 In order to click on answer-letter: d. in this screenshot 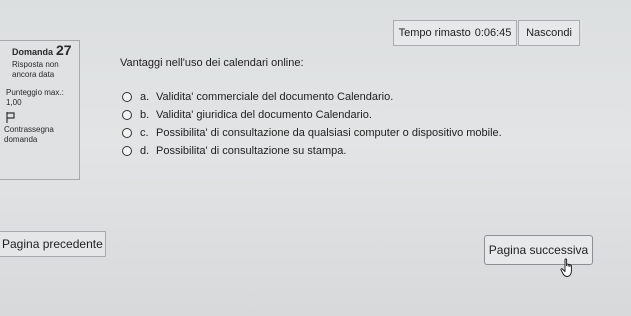, I will do `click(145, 151)`.